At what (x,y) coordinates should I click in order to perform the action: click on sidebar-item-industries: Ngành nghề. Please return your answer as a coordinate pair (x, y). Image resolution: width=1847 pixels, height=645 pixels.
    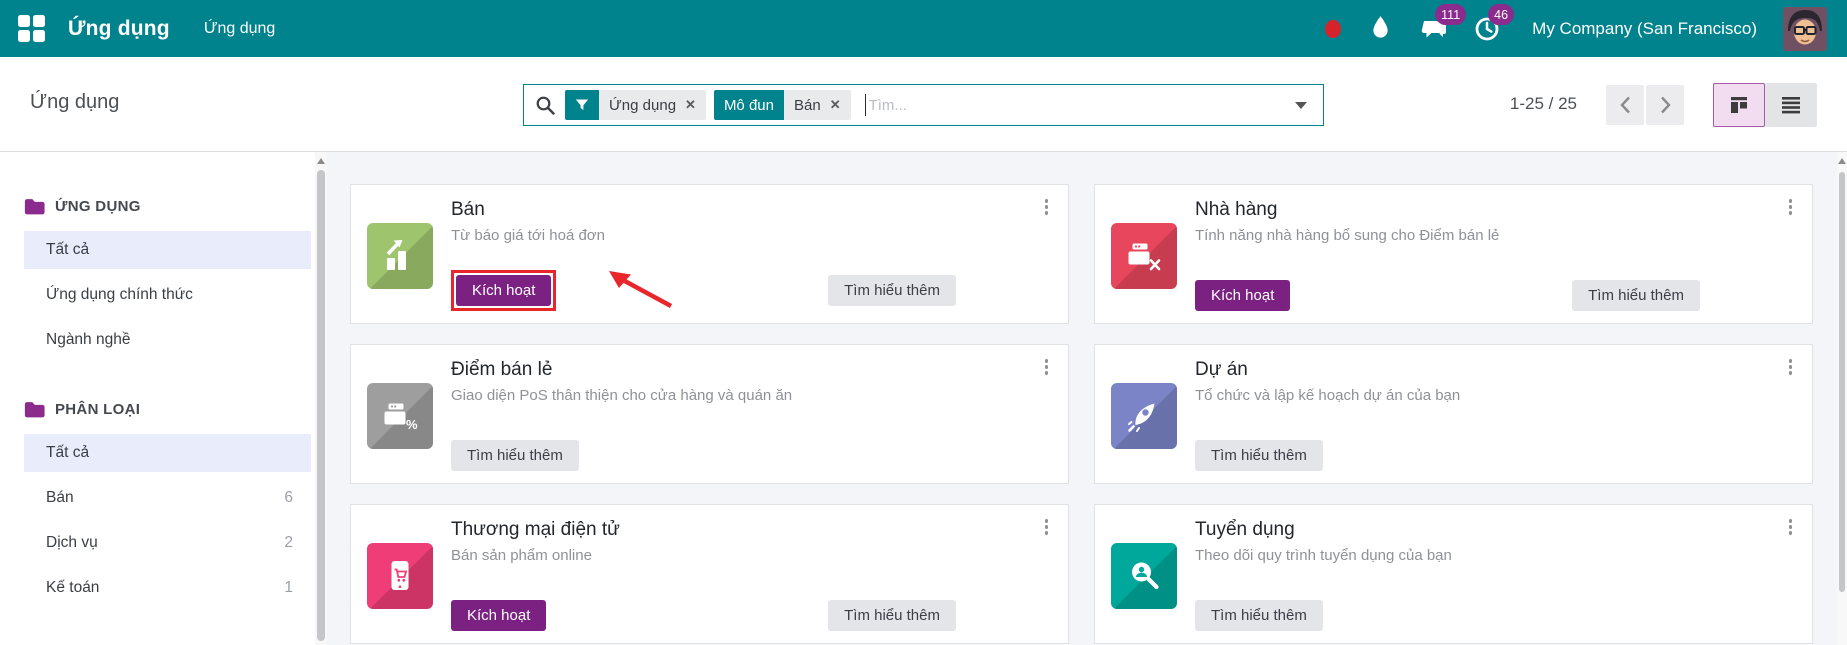
    Looking at the image, I should click on (167, 340).